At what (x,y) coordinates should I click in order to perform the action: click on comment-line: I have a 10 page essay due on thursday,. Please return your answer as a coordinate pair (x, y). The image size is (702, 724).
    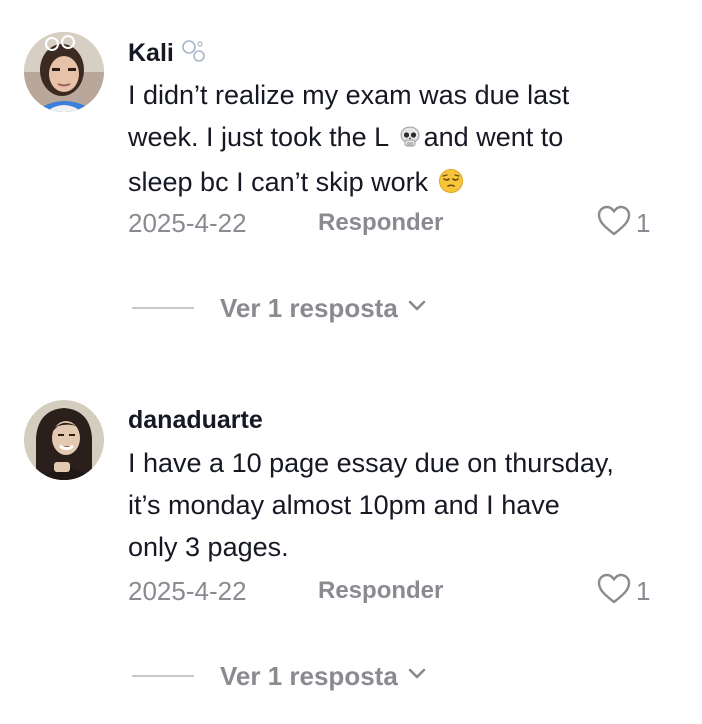
    Looking at the image, I should click on (371, 463).